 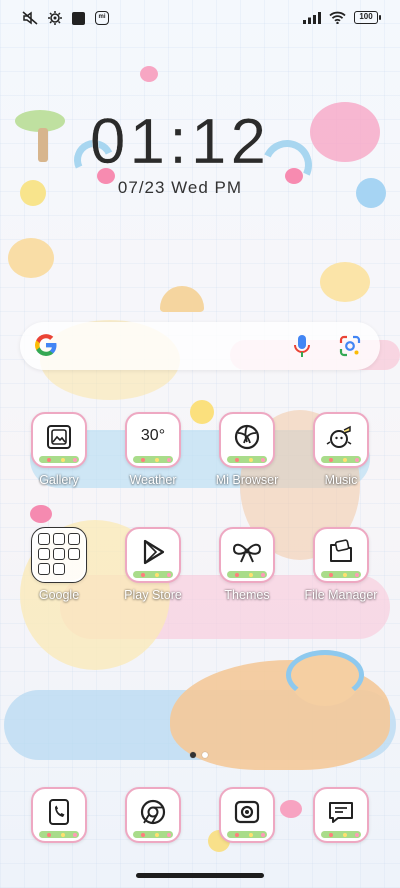 What do you see at coordinates (200, 19) in the screenshot?
I see `status-bar: mi 100` at bounding box center [200, 19].